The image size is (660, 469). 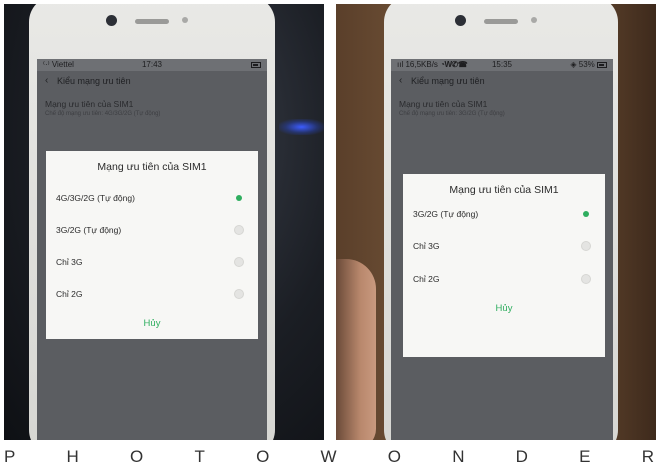 I want to click on status-bar: ⁽·⁾ Viettel 17:43, so click(x=152, y=65).